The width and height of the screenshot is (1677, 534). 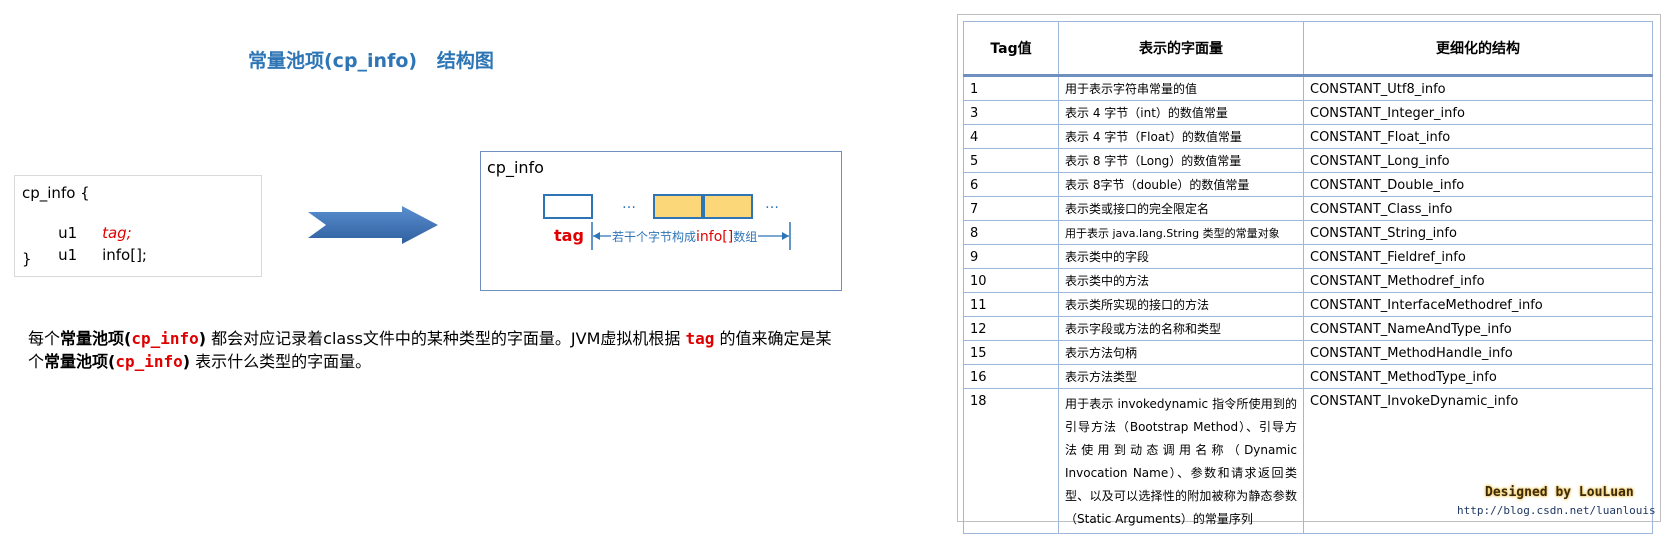 What do you see at coordinates (1478, 376) in the screenshot?
I see `structure-name: CONSTANT_MethodType_info` at bounding box center [1478, 376].